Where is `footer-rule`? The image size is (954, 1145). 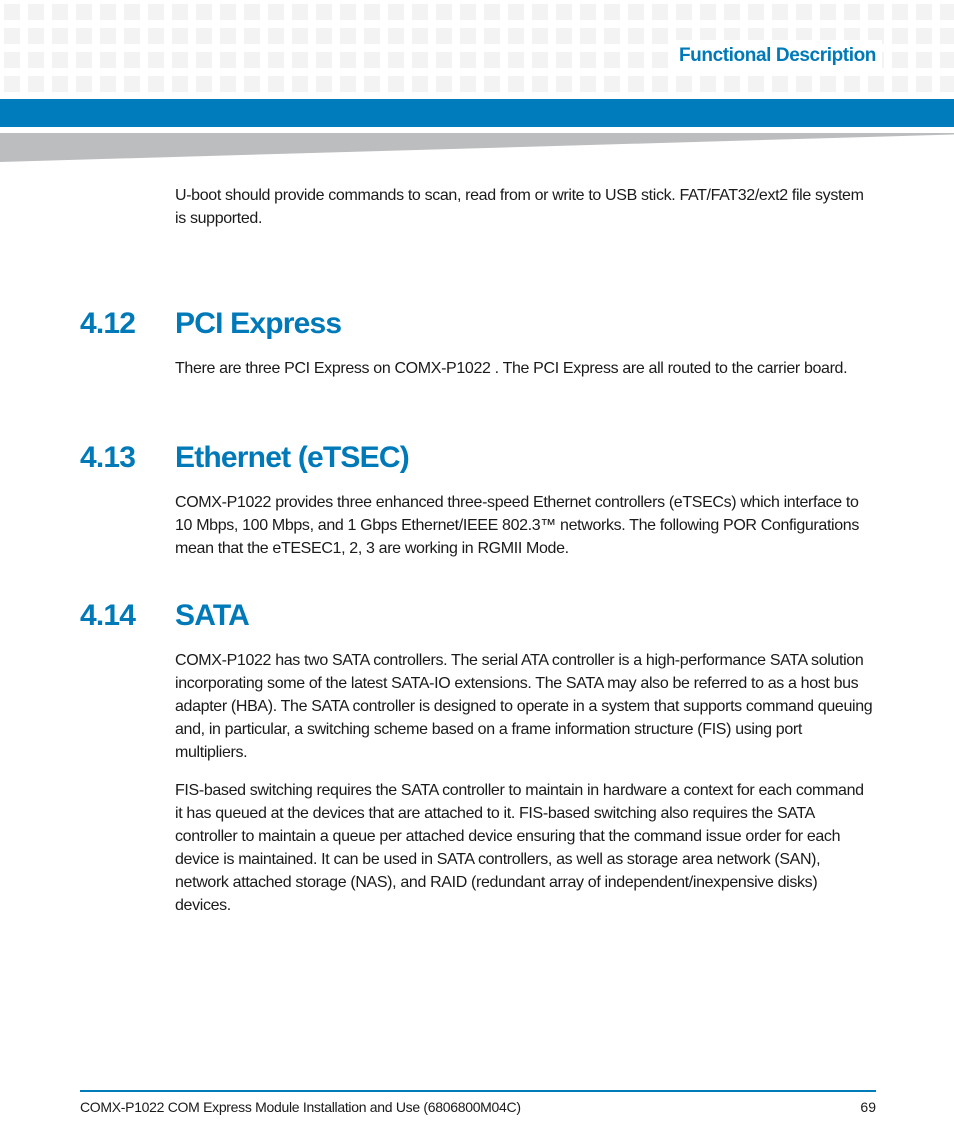 footer-rule is located at coordinates (478, 1091).